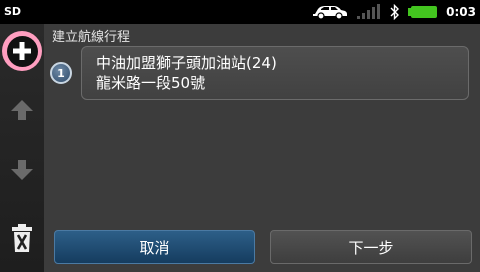 The image size is (480, 272). I want to click on add-stop-button, so click(22, 51).